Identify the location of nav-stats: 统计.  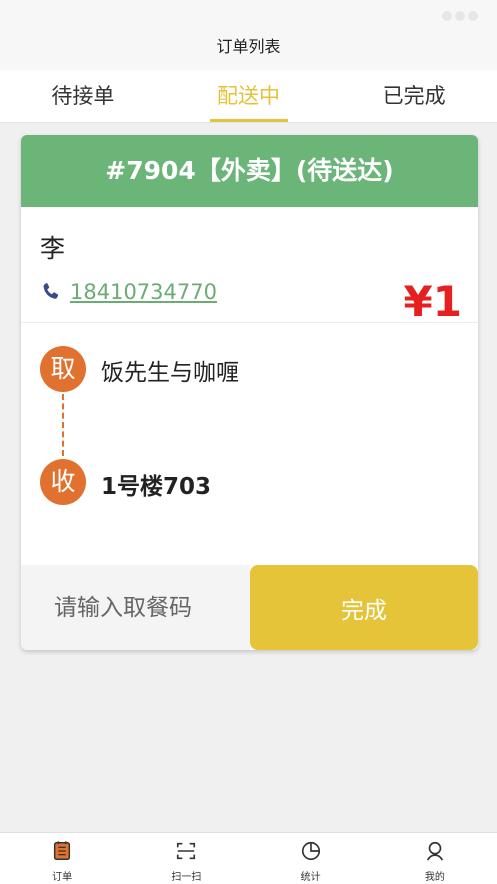
(311, 858).